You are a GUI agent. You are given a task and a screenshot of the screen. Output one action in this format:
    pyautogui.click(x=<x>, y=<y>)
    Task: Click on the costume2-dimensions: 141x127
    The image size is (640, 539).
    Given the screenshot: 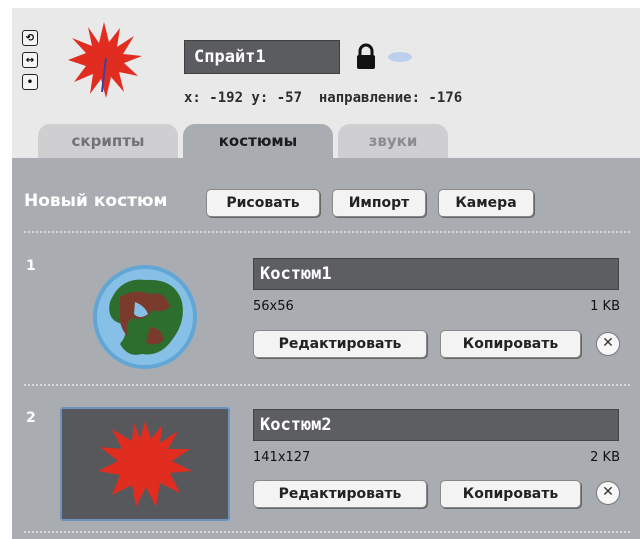 What is the action you would take?
    pyautogui.click(x=282, y=457)
    